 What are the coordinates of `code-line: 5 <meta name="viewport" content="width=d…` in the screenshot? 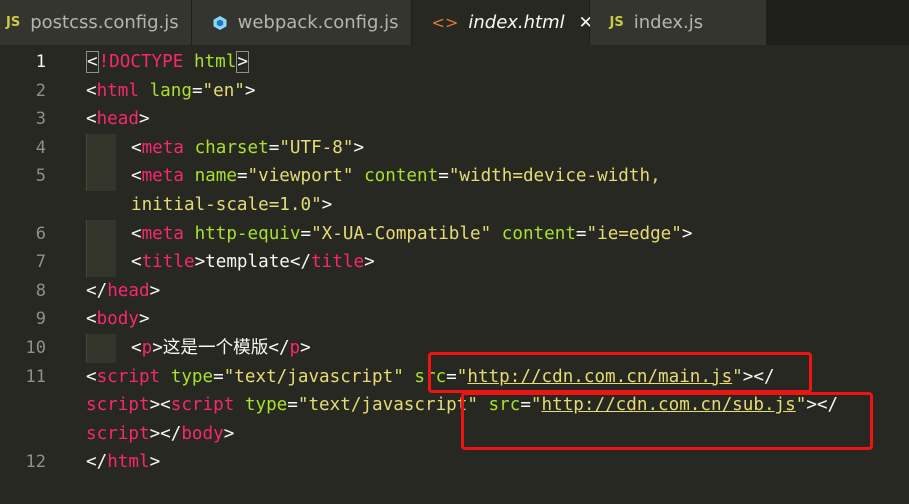 It's located at (454, 176).